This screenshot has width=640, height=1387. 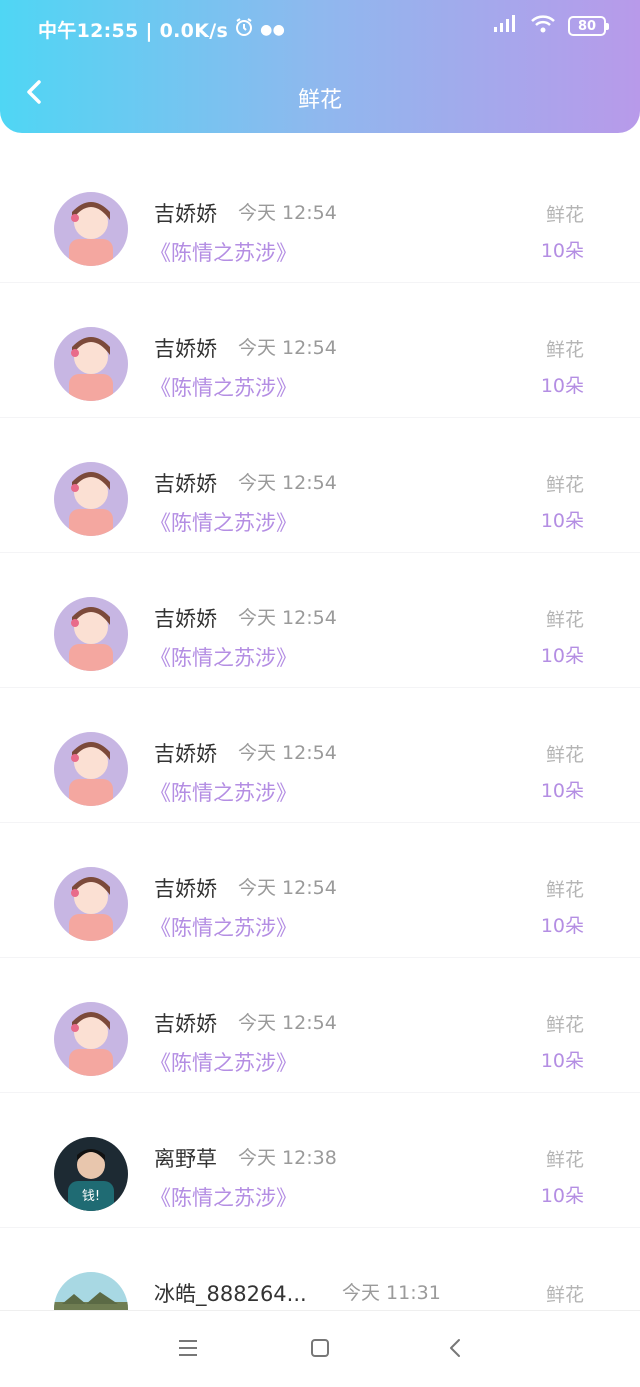 What do you see at coordinates (185, 1158) in the screenshot?
I see `user-name: 离野草` at bounding box center [185, 1158].